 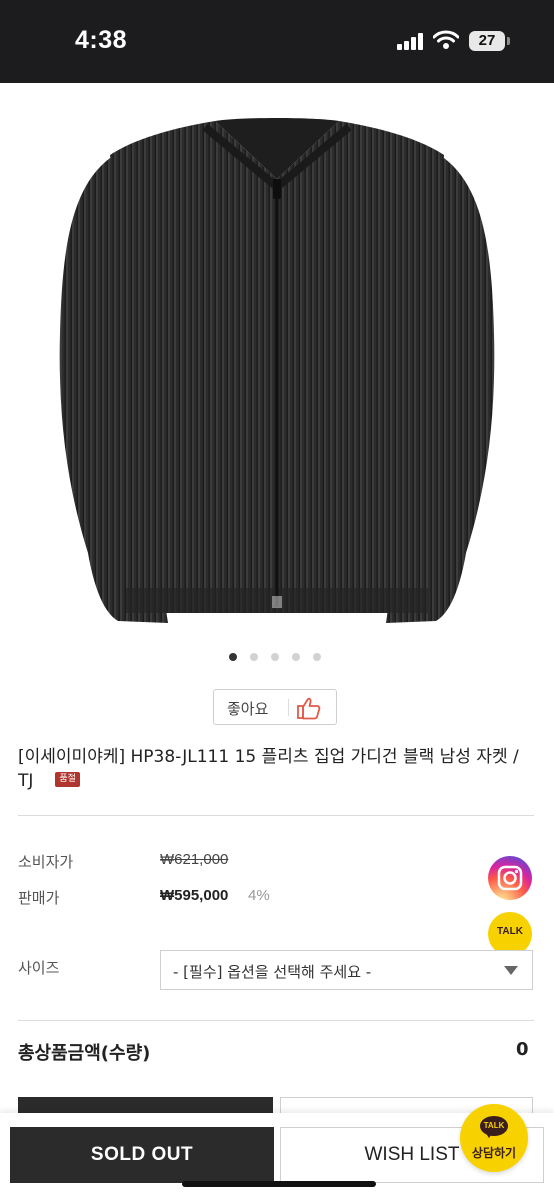 I want to click on like-divider, so click(x=288, y=707).